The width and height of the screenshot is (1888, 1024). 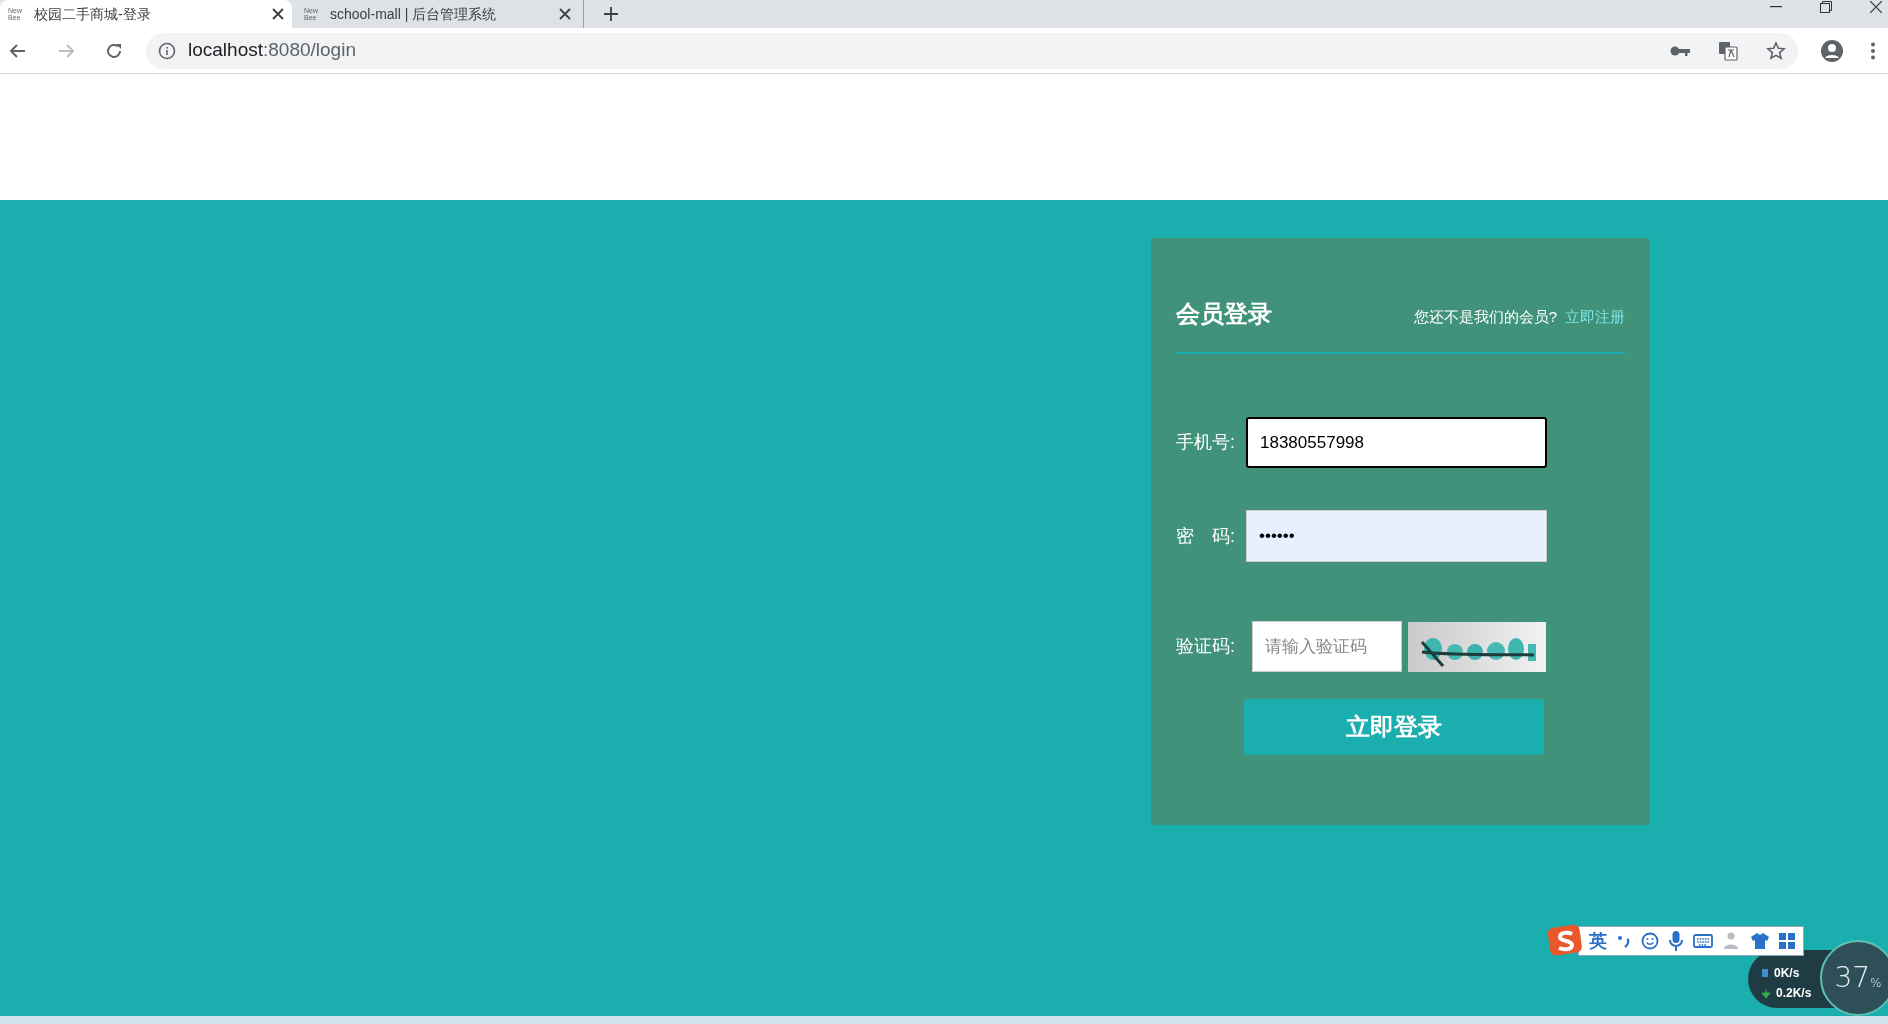 I want to click on logo-icon, so click(x=1566, y=941).